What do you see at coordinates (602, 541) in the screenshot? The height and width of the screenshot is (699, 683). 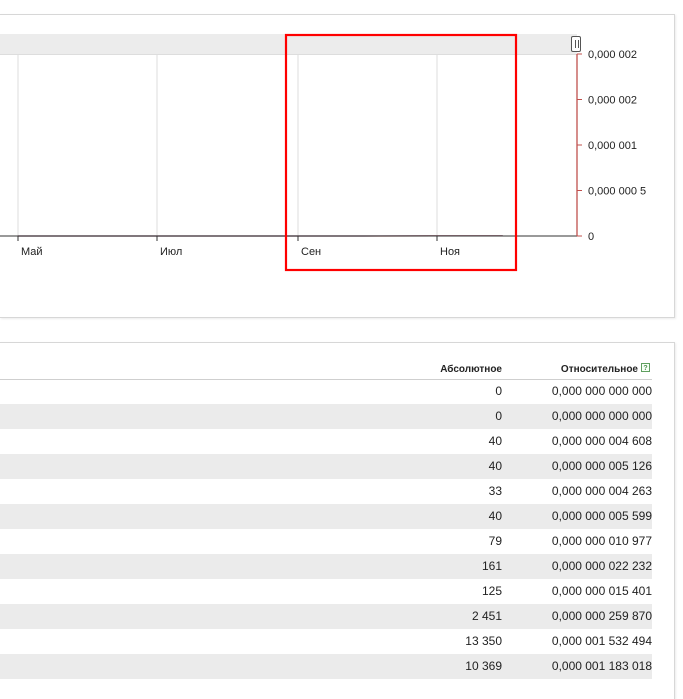 I see `relative-value: 0,000 000 010 977` at bounding box center [602, 541].